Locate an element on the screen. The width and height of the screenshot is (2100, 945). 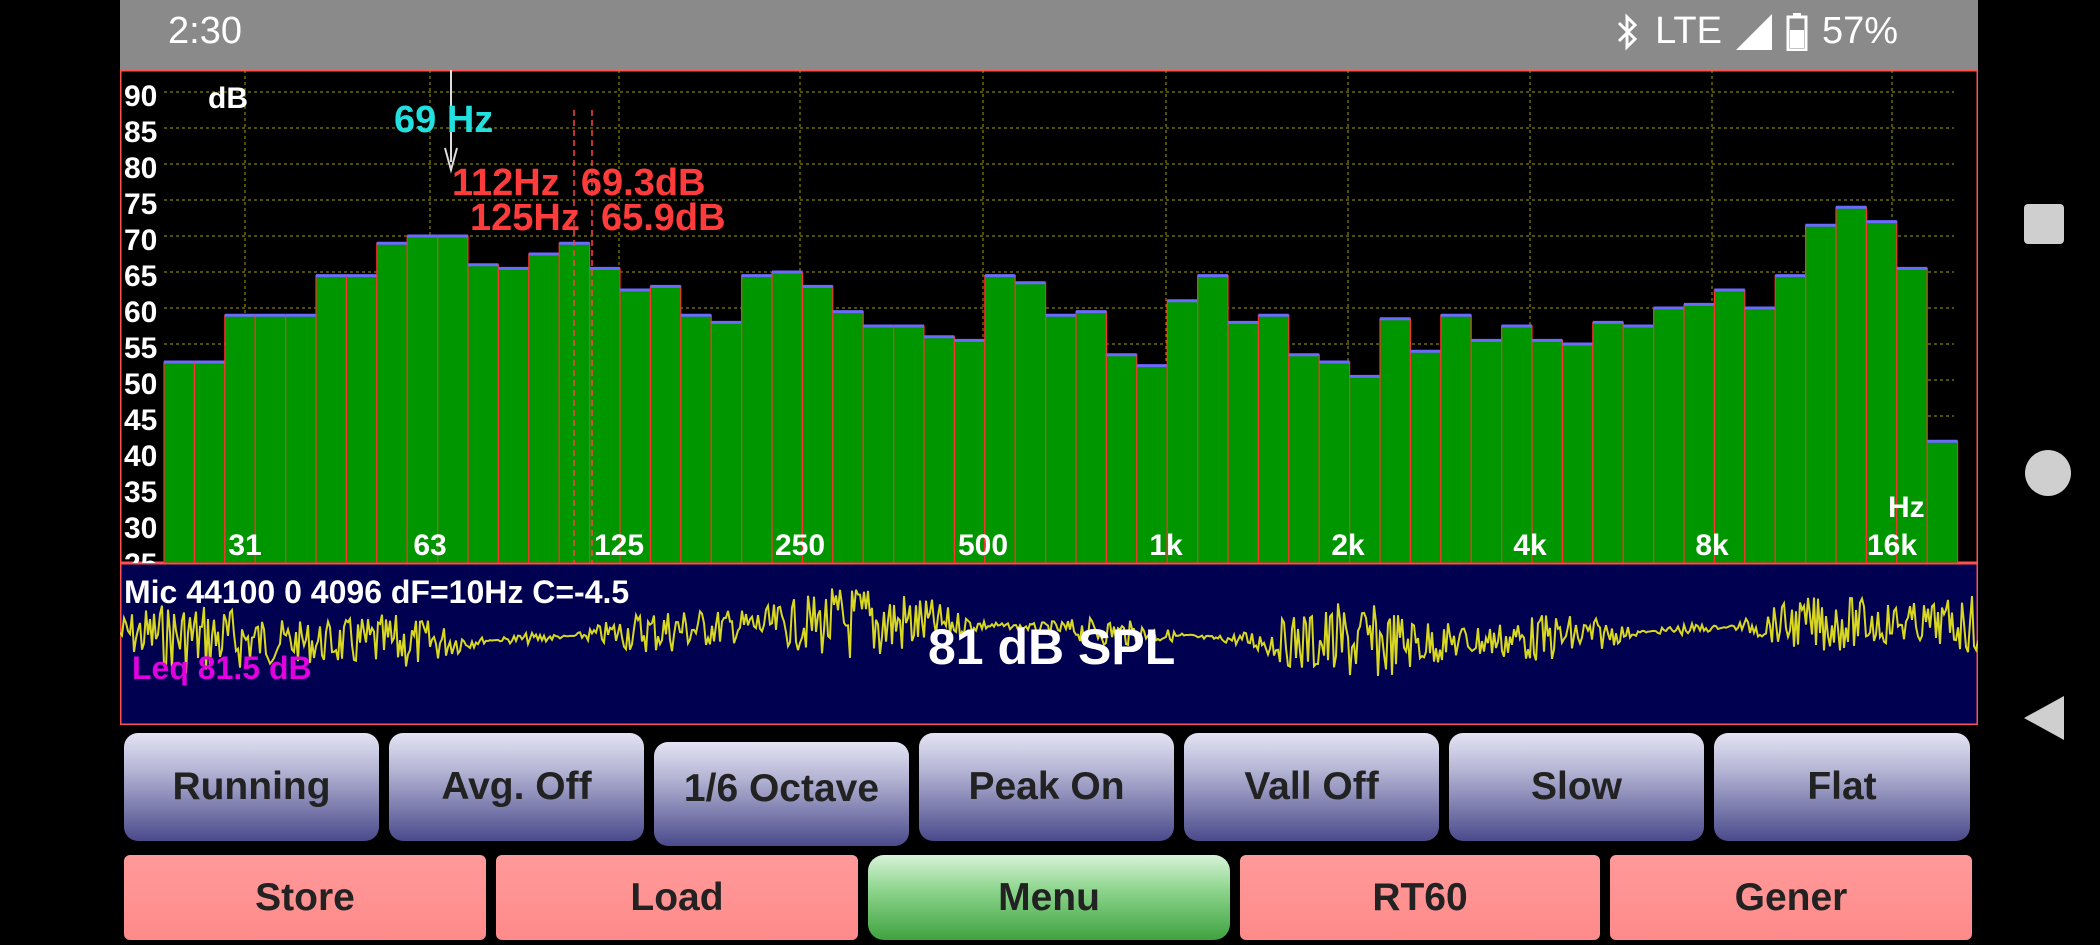
y-tick-label: 65 is located at coordinates (140, 276).